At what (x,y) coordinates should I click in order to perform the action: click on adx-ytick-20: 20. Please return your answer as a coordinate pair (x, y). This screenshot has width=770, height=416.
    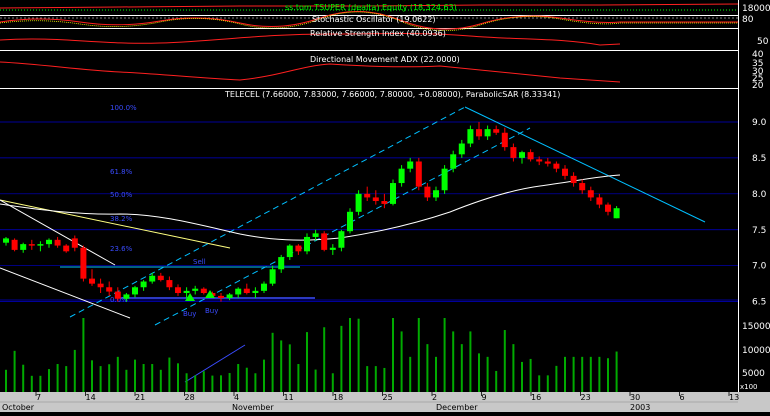
    Looking at the image, I should click on (758, 86).